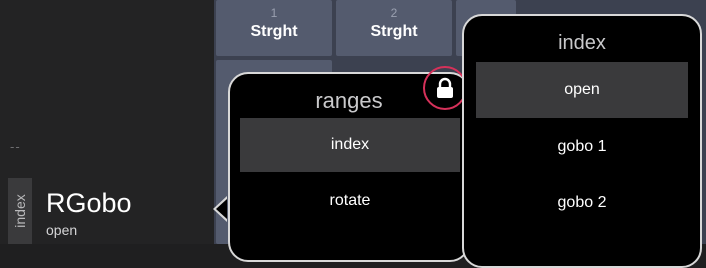 Image resolution: width=706 pixels, height=268 pixels. I want to click on ranges-item-index: index, so click(350, 145).